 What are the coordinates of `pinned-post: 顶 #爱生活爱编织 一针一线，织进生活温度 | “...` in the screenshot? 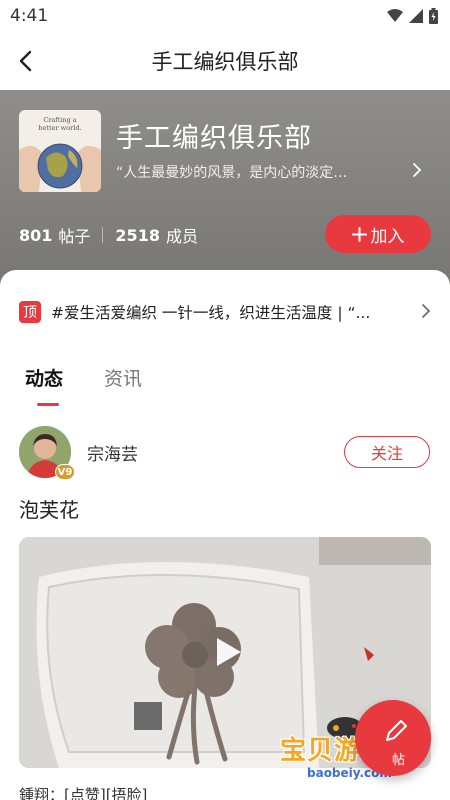 It's located at (225, 312).